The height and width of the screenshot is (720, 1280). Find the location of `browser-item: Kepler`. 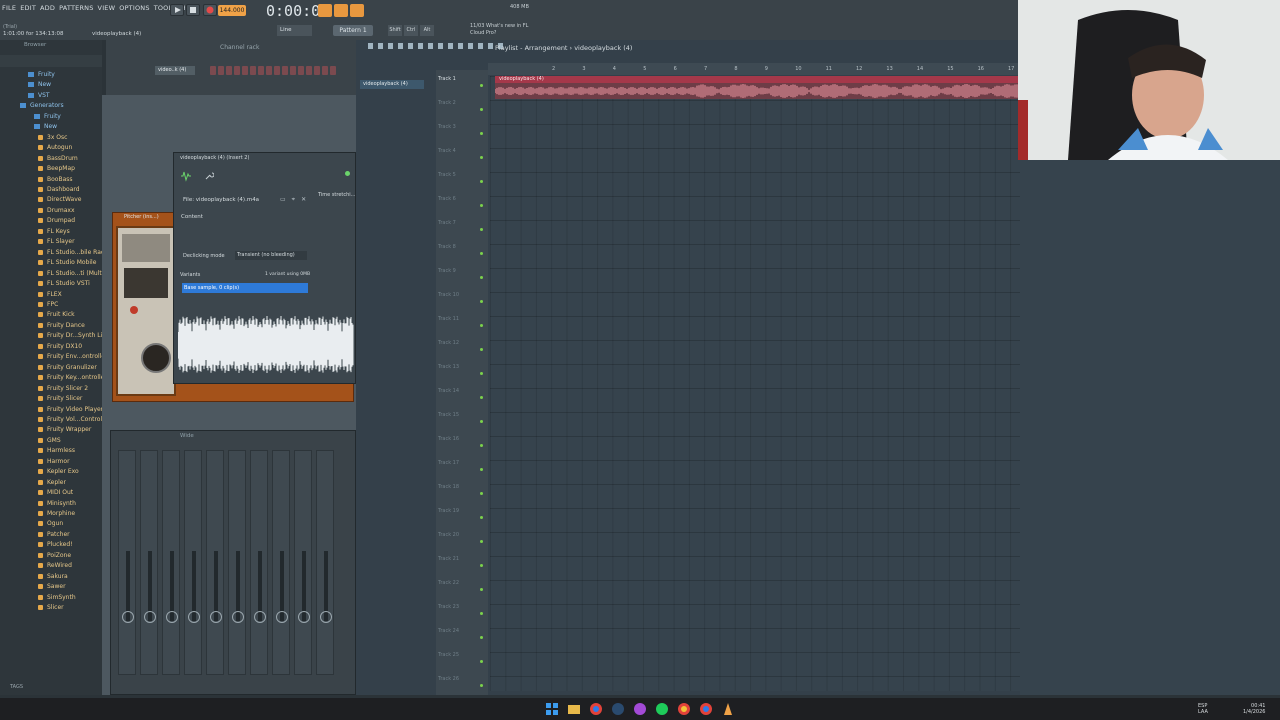

browser-item: Kepler is located at coordinates (58, 483).